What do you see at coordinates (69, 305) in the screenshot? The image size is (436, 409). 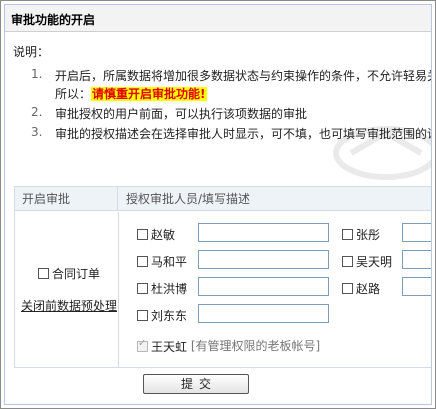 I see `preprocess-data-link: 关闭前数据预处理` at bounding box center [69, 305].